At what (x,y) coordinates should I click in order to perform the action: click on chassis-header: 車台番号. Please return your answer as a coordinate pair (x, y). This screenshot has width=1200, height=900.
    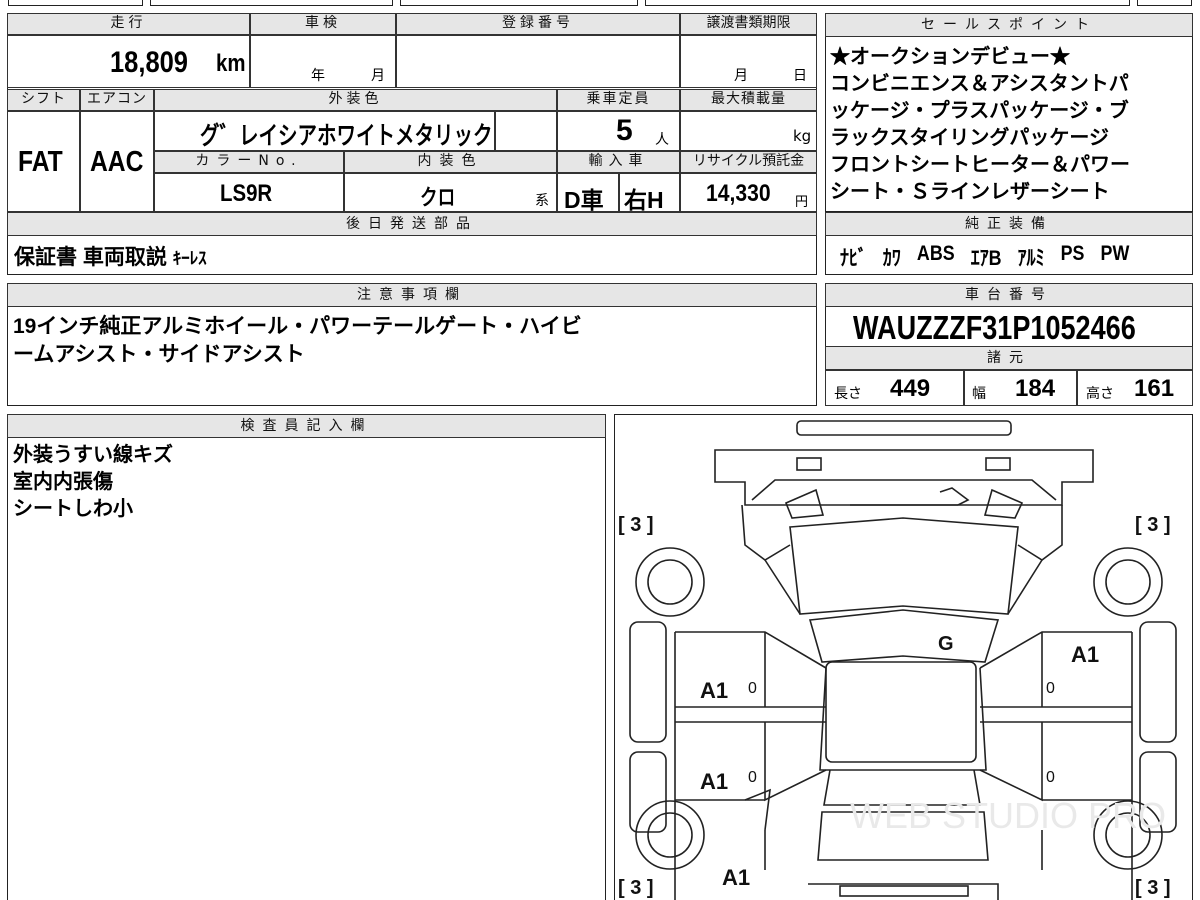
    Looking at the image, I should click on (1009, 295).